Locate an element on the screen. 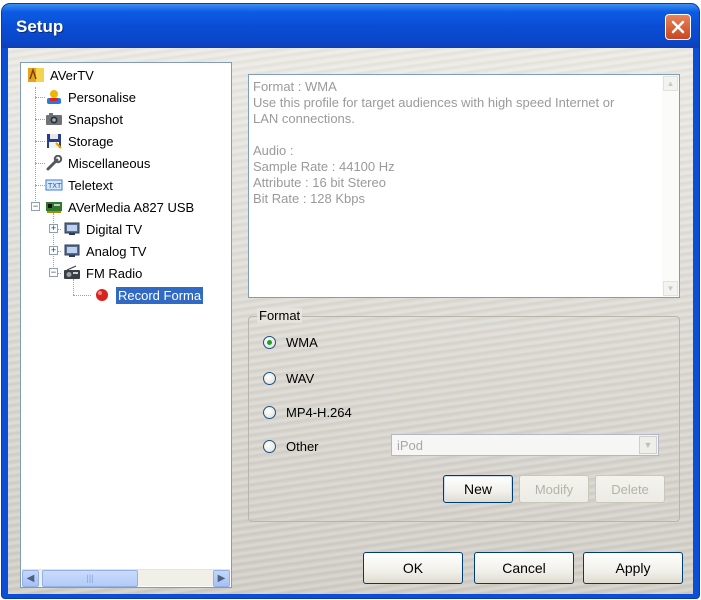 The height and width of the screenshot is (600, 701). tree-item-label: Analog TV is located at coordinates (116, 251).